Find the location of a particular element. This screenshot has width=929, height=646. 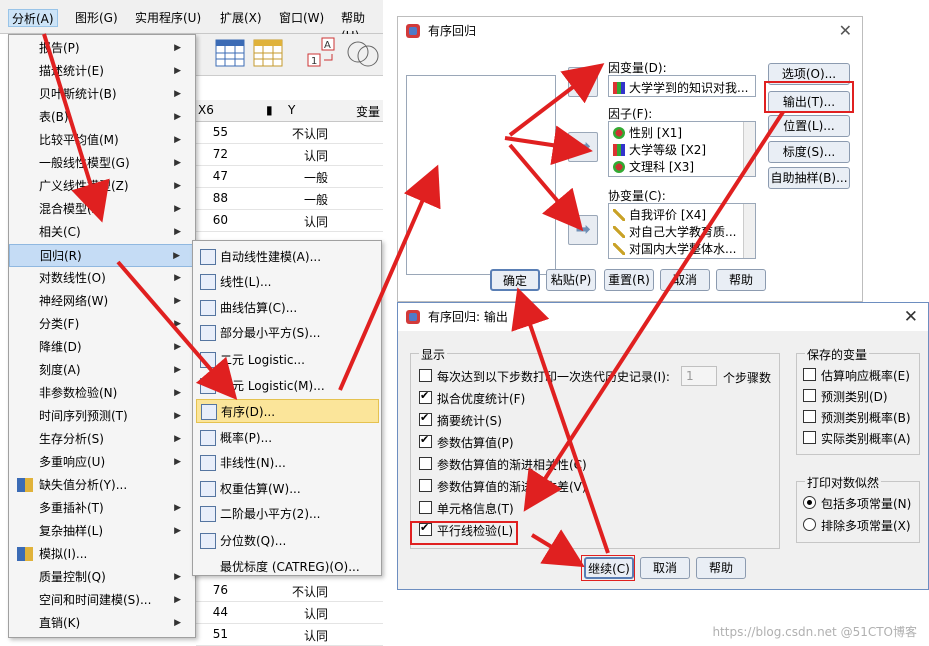

analyze-menu-item: 广义线性模型(Z) ▶ is located at coordinates (102, 186).